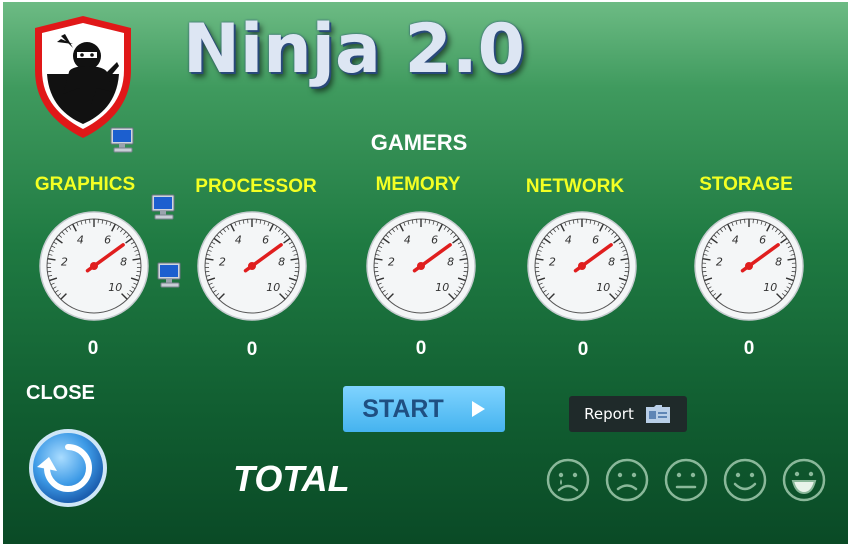 Image resolution: width=851 pixels, height=547 pixels. Describe the element at coordinates (419, 142) in the screenshot. I see `page-subtitle: GAMERS` at that location.